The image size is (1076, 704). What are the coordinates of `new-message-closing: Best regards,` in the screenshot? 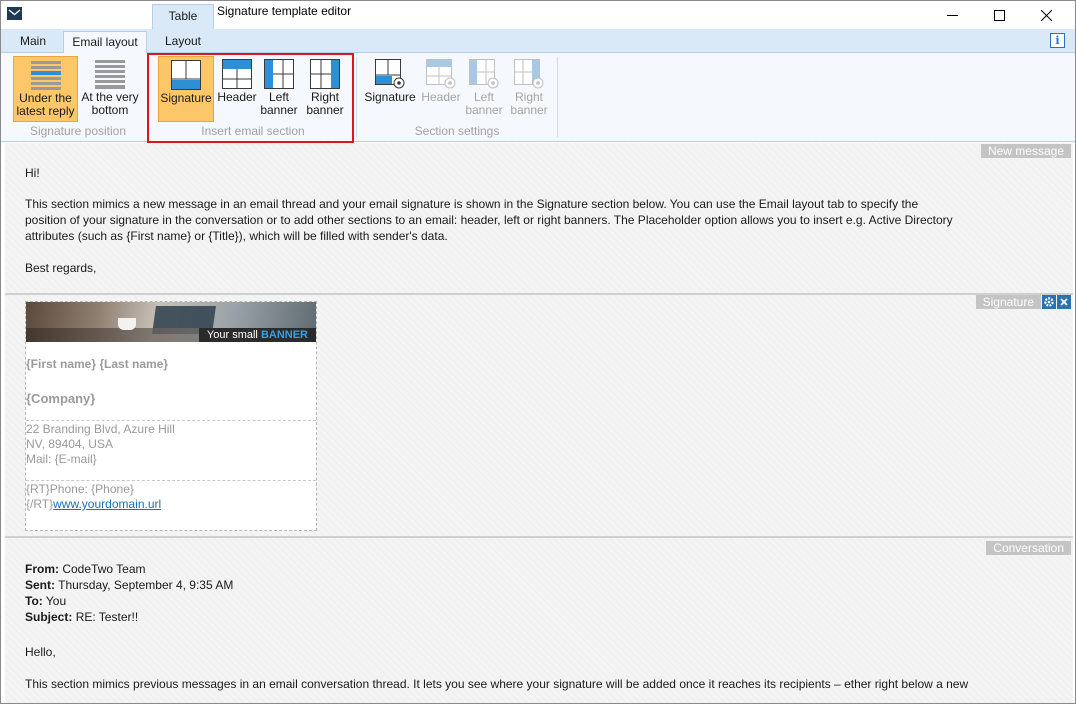 It's located at (61, 268).